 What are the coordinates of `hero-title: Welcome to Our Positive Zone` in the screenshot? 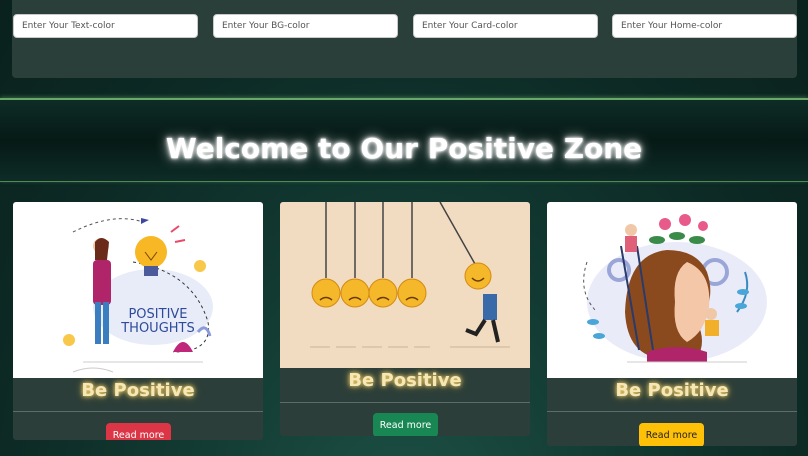 It's located at (404, 148).